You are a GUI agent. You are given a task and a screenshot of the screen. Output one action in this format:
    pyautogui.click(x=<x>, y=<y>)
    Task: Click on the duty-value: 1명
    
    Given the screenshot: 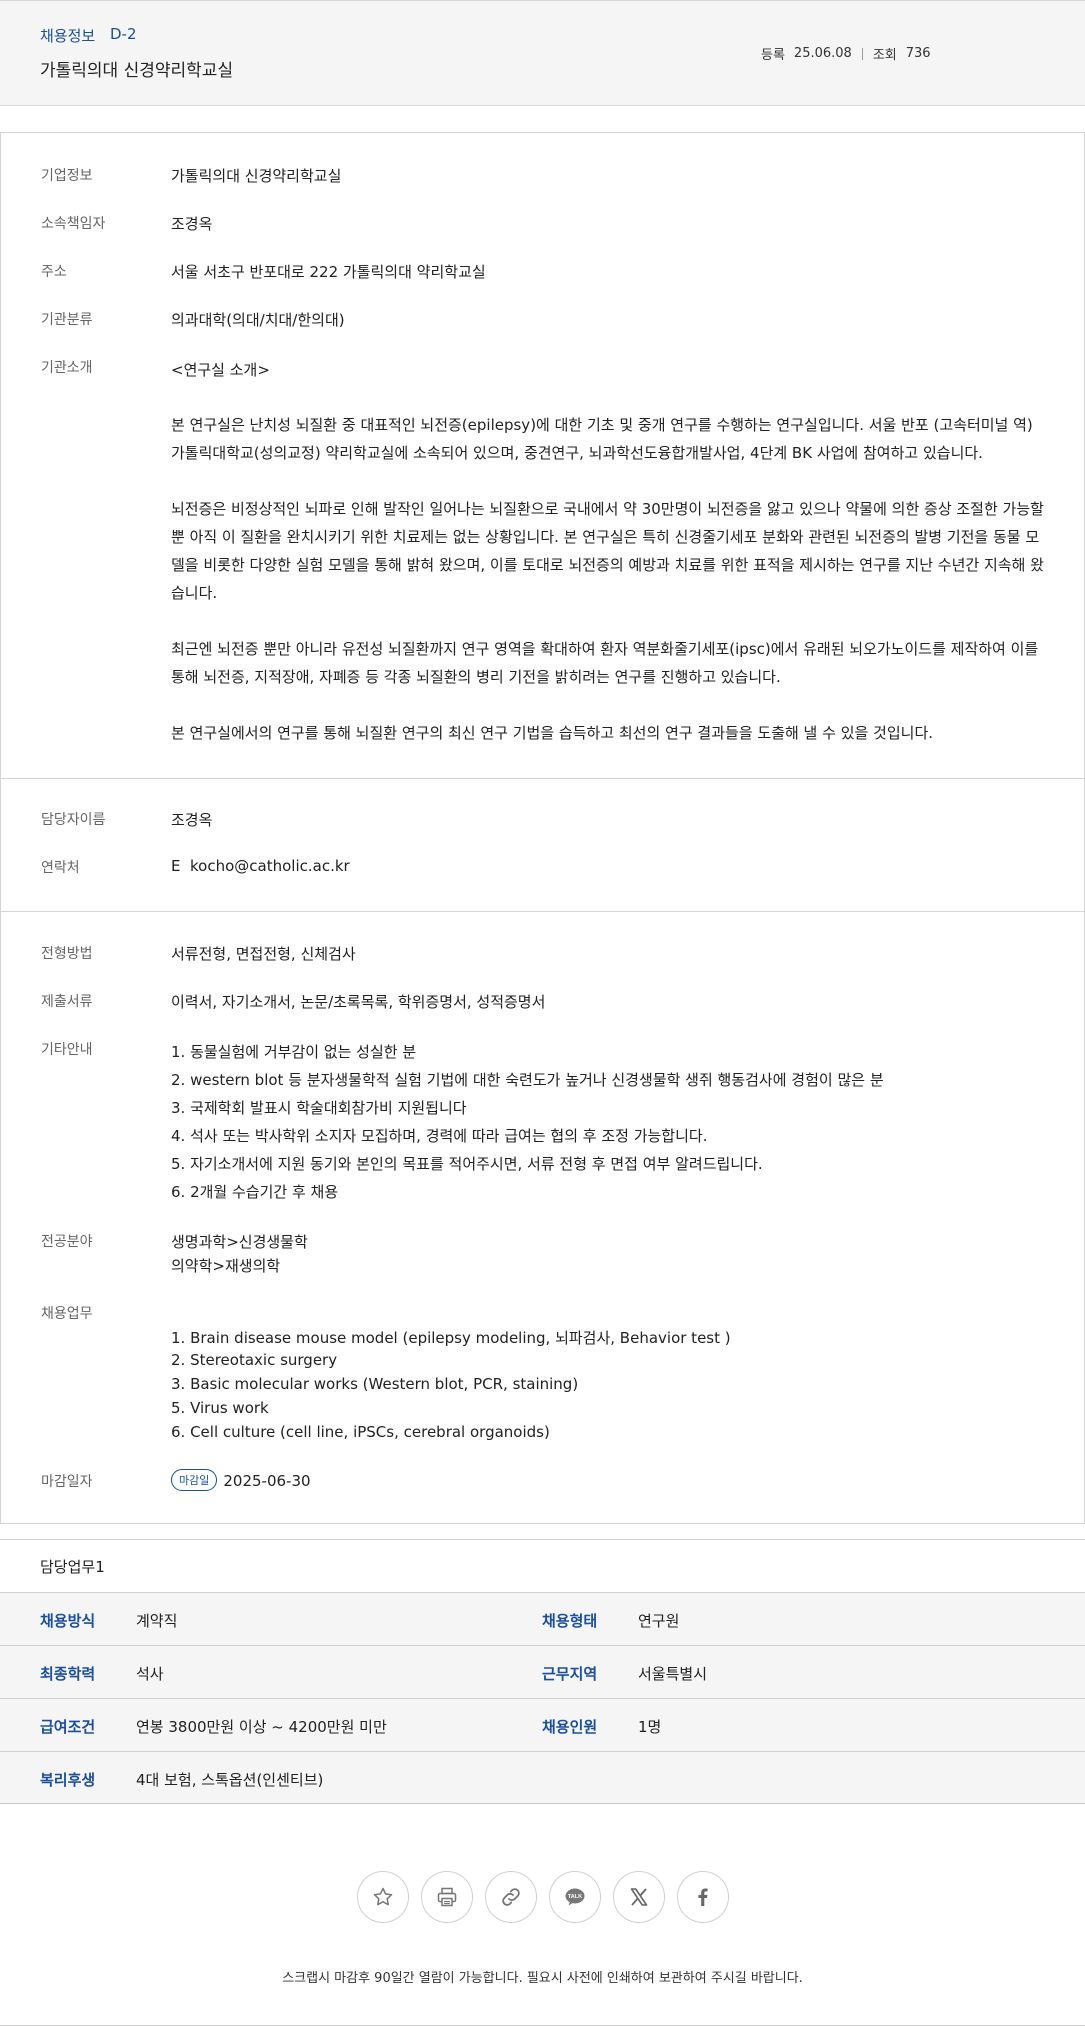 What is the action you would take?
    pyautogui.click(x=650, y=1727)
    